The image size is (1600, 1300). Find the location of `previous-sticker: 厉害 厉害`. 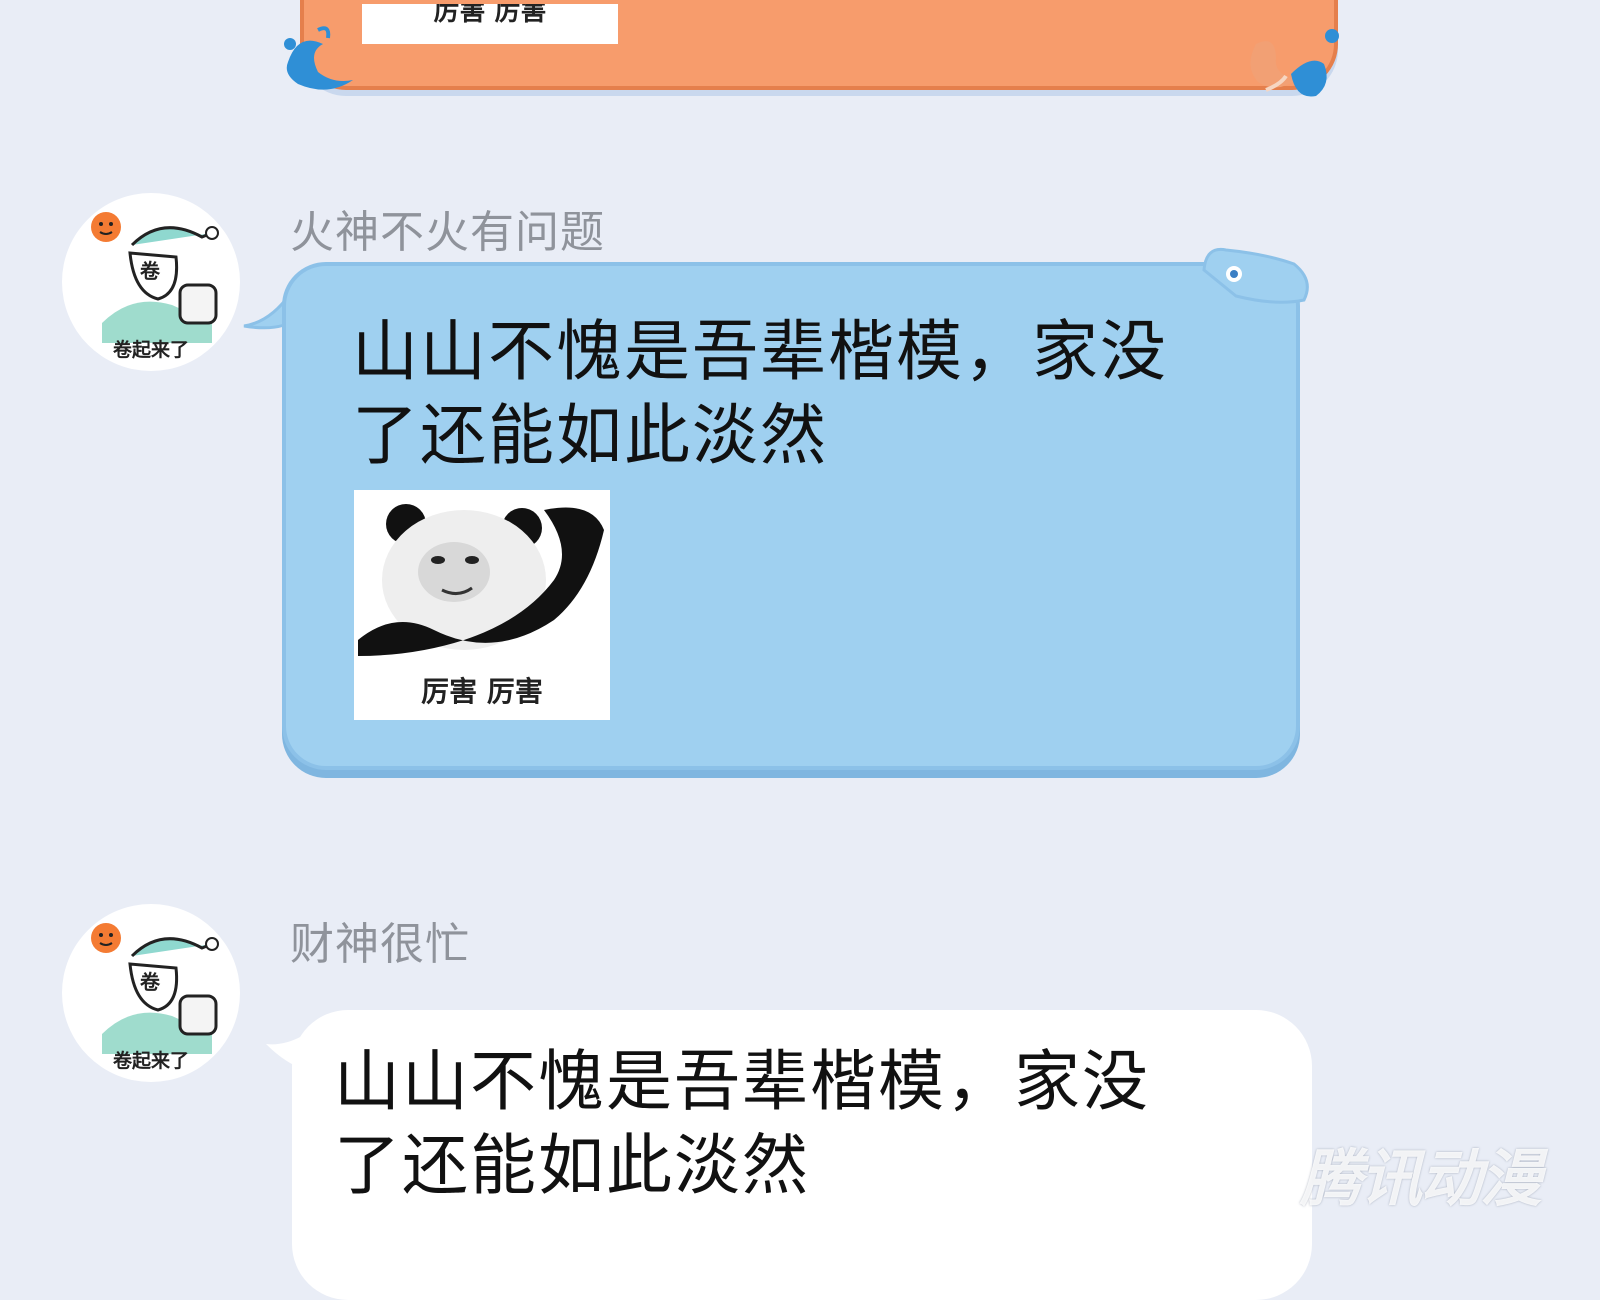

previous-sticker: 厉害 厉害 is located at coordinates (490, 24).